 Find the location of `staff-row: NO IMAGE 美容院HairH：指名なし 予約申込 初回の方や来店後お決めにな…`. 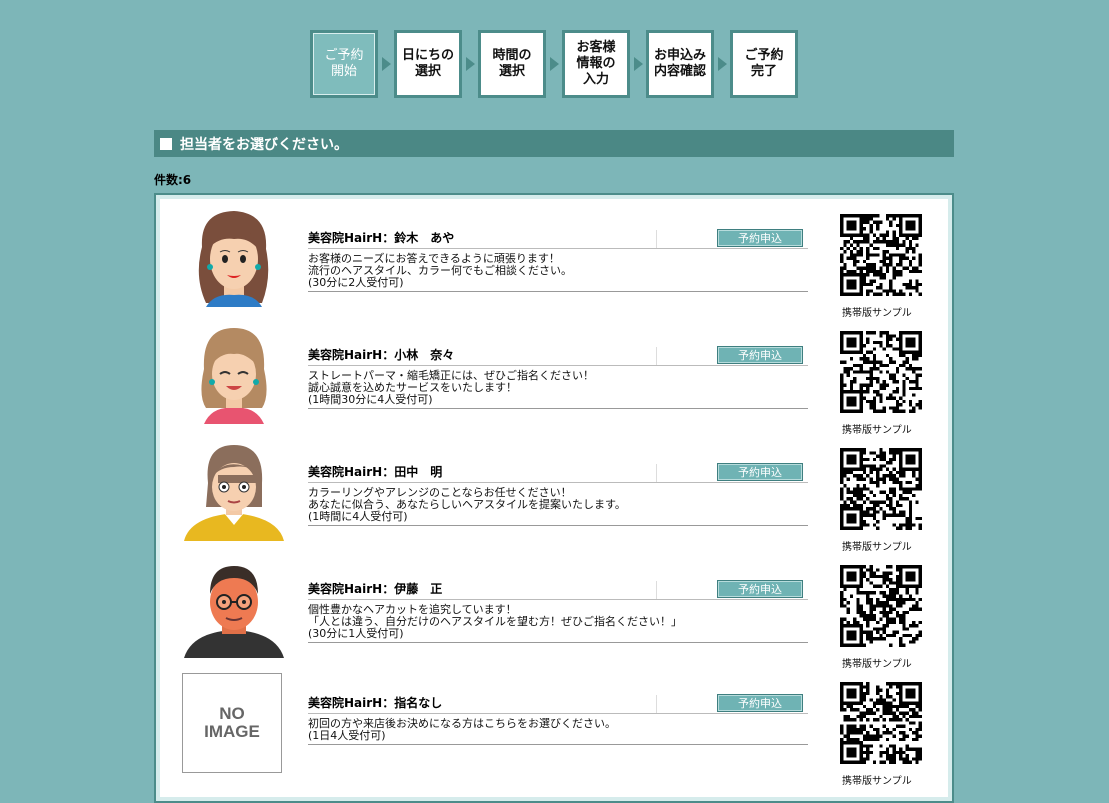

staff-row: NO IMAGE 美容院HairH：指名なし 予約申込 初回の方や来店後お決めにな… is located at coordinates (555, 729).